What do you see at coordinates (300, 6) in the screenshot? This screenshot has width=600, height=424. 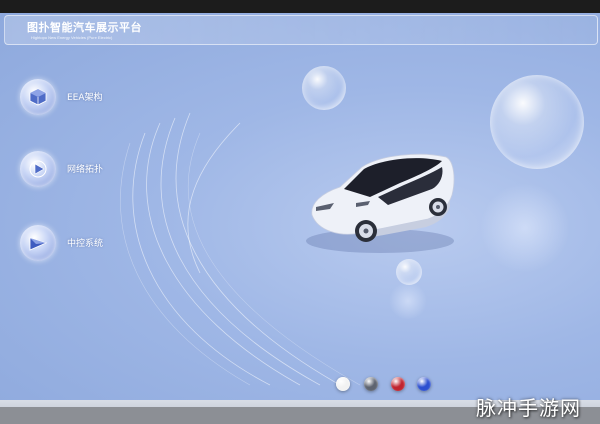 I see `window-top-bar` at bounding box center [300, 6].